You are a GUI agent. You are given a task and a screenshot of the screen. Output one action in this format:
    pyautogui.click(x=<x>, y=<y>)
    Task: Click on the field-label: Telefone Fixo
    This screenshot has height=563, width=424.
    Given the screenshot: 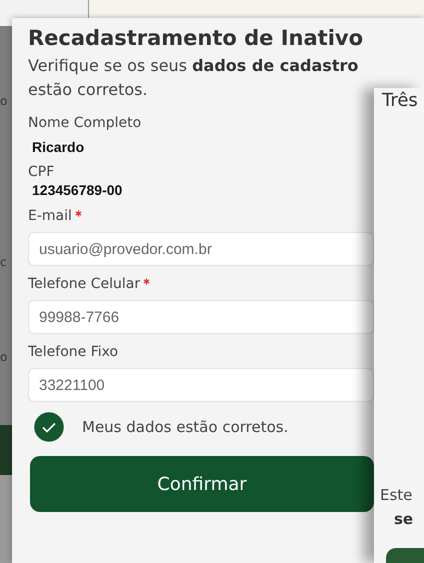 What is the action you would take?
    pyautogui.click(x=73, y=352)
    